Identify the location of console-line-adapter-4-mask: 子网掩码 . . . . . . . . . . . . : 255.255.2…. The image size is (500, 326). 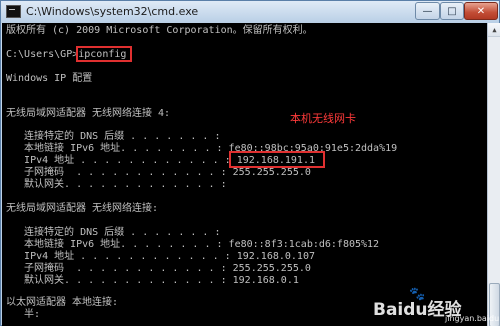
(158, 172).